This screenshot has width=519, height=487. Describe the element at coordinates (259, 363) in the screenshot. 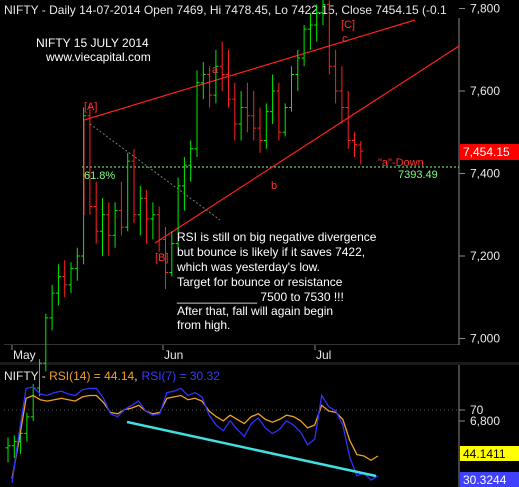

I see `panel-divider` at that location.